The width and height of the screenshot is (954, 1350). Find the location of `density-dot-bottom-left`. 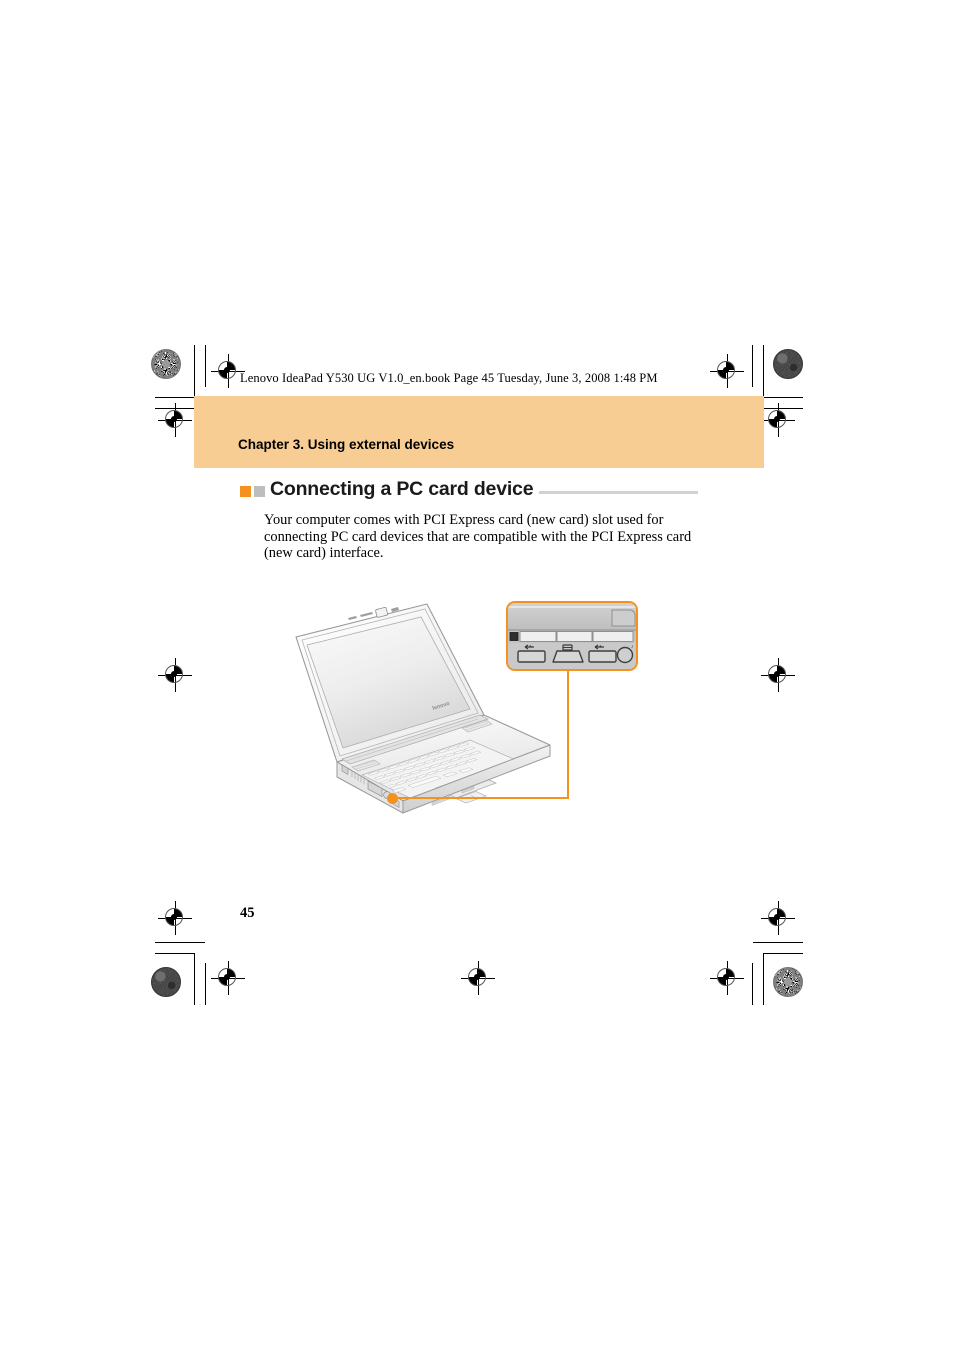

density-dot-bottom-left is located at coordinates (166, 982).